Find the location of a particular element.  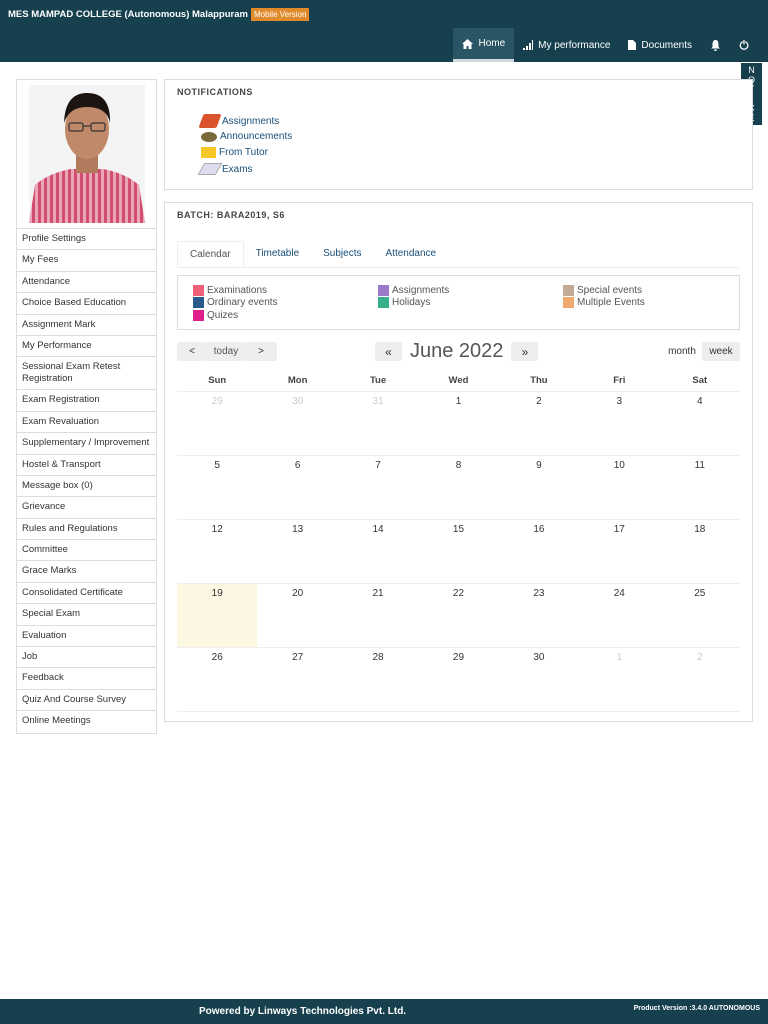

week-view-button: week is located at coordinates (721, 351).